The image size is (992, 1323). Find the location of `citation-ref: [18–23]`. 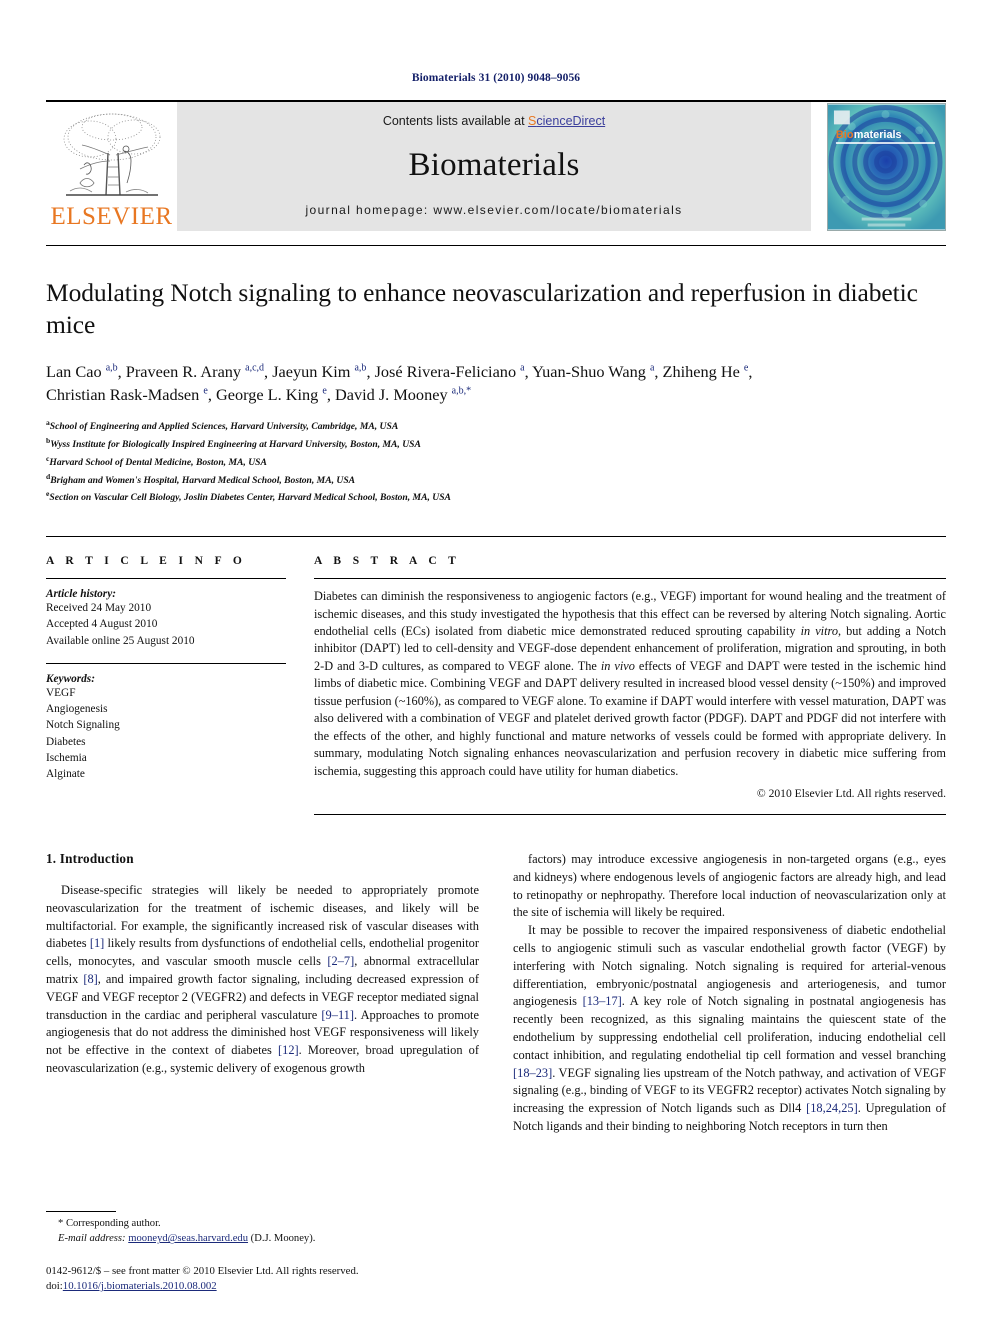

citation-ref: [18–23] is located at coordinates (533, 1072).